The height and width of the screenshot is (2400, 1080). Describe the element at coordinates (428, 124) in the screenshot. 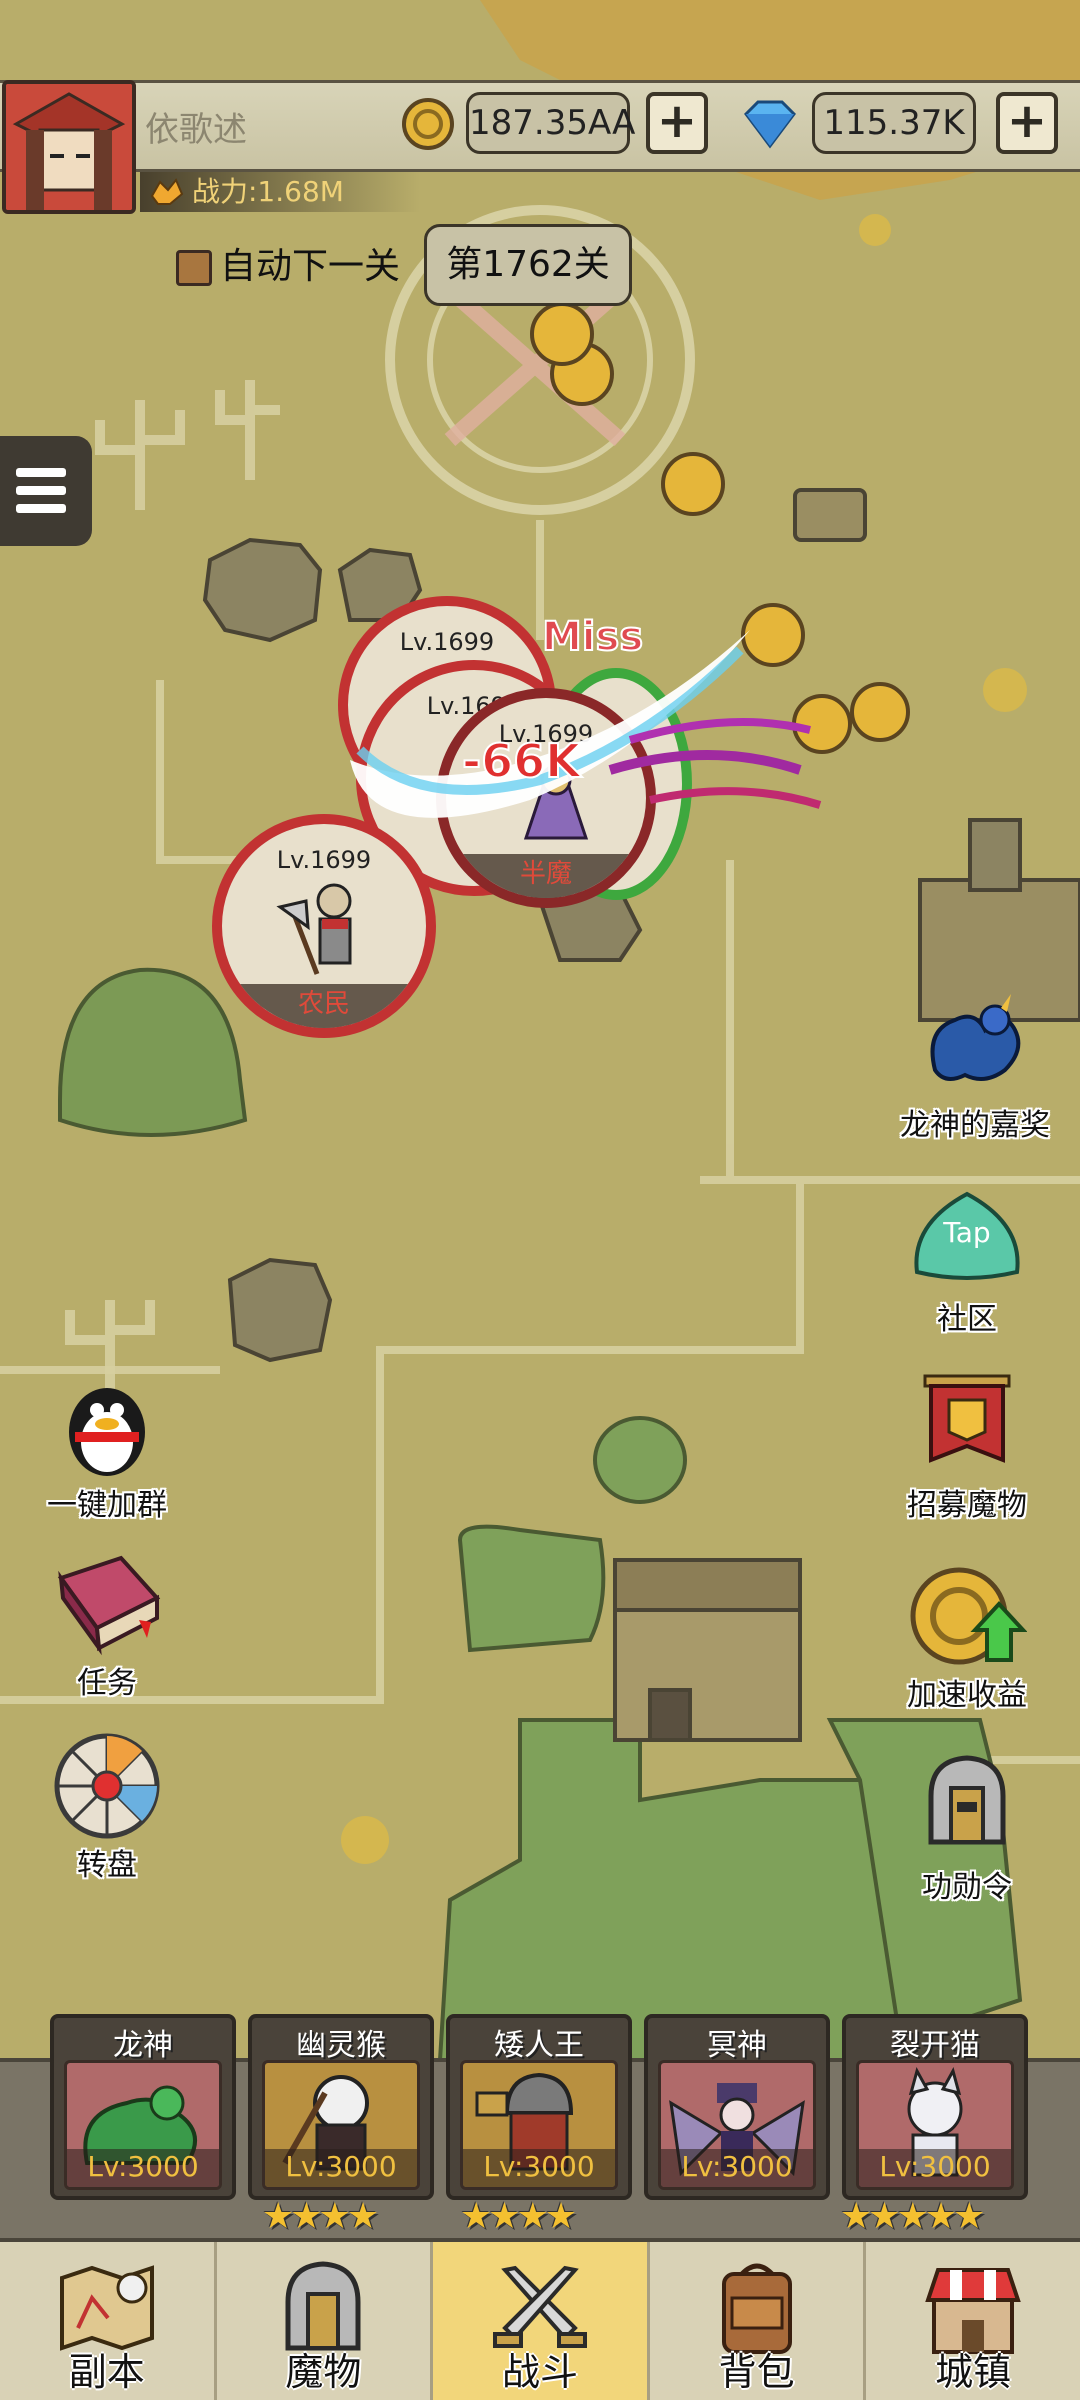

I see `gold-coin-icon` at that location.